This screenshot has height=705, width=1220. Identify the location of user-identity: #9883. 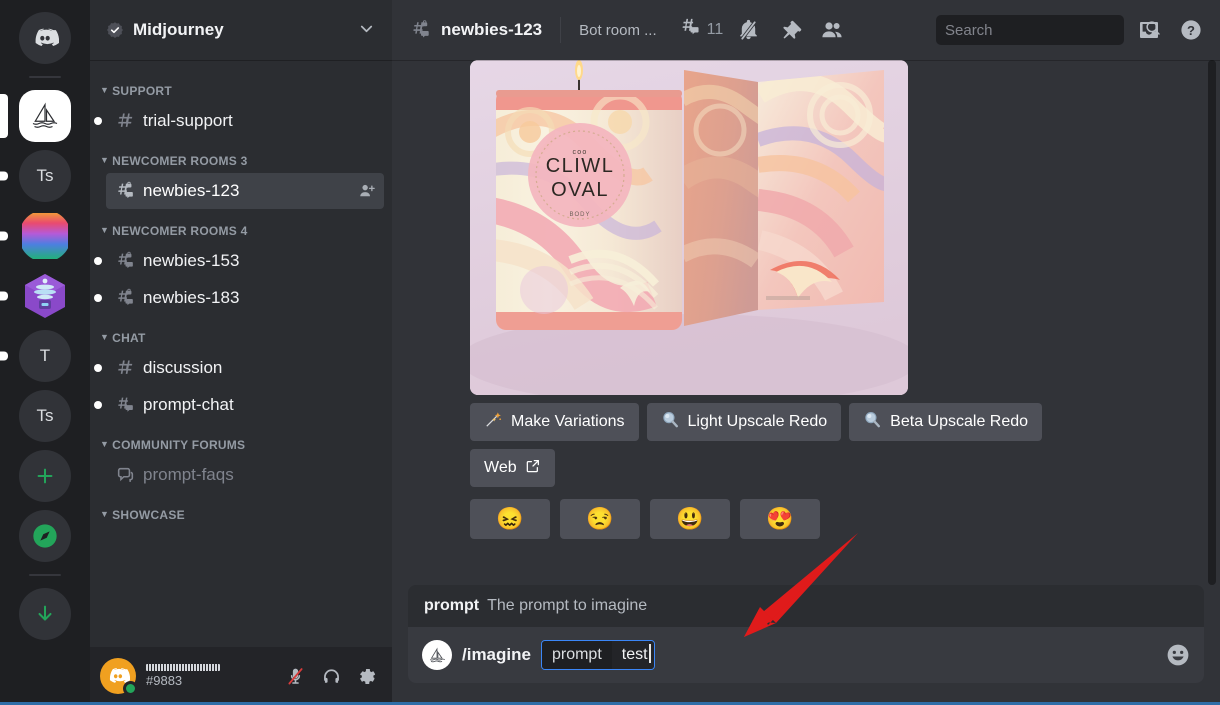
(207, 676).